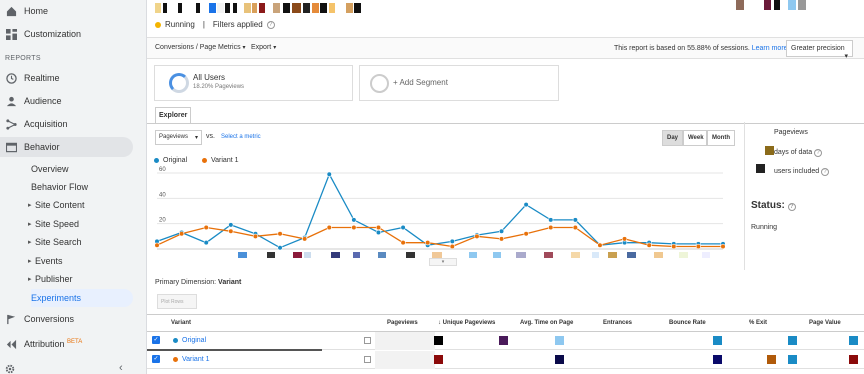 The height and width of the screenshot is (374, 864). I want to click on subitem-label: Publisher, so click(54, 279).